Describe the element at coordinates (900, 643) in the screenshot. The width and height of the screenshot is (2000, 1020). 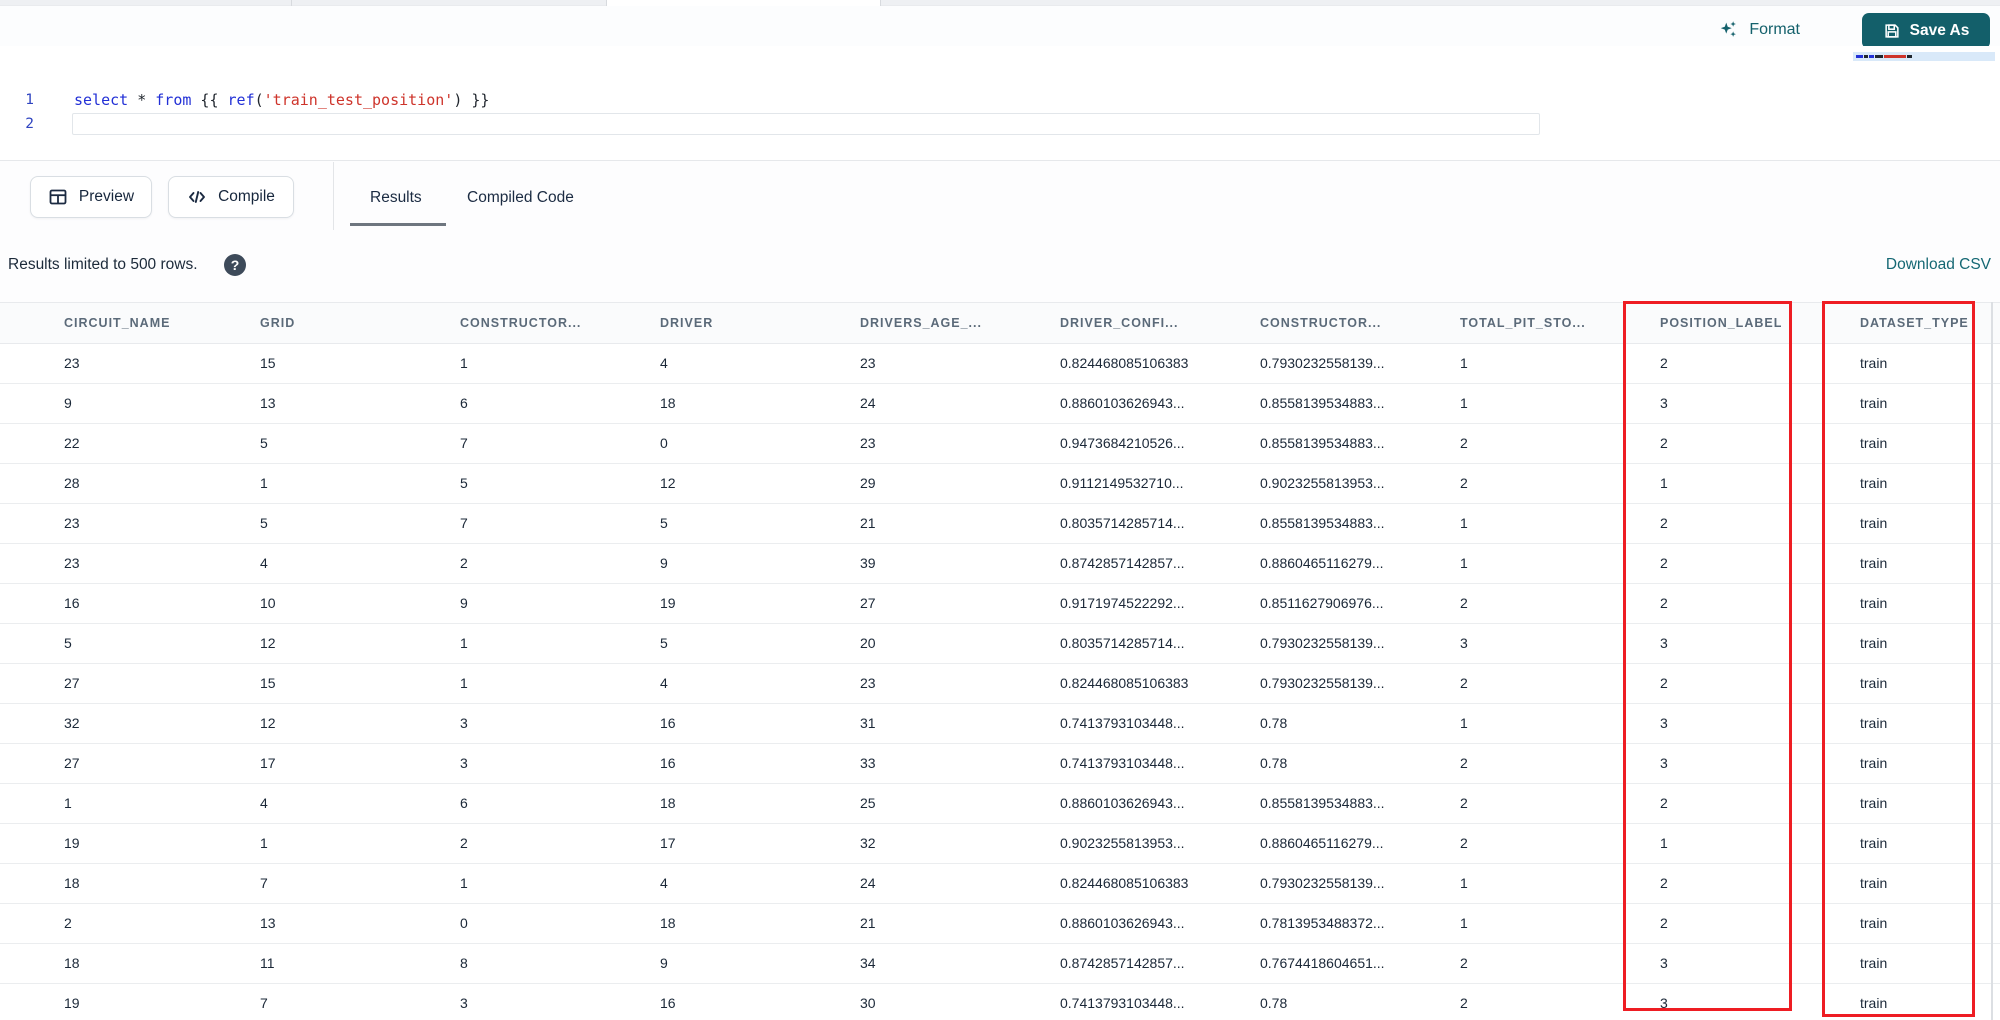
I see `table-cell: 20` at that location.